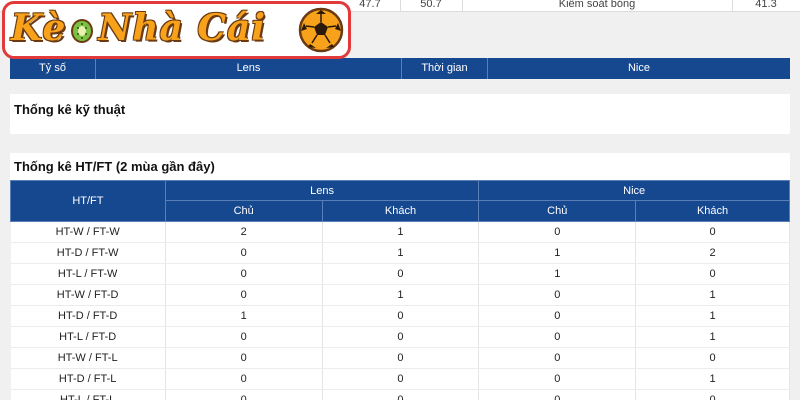  What do you see at coordinates (597, 5) in the screenshot?
I see `possession-label: Kiểm soát bóng` at bounding box center [597, 5].